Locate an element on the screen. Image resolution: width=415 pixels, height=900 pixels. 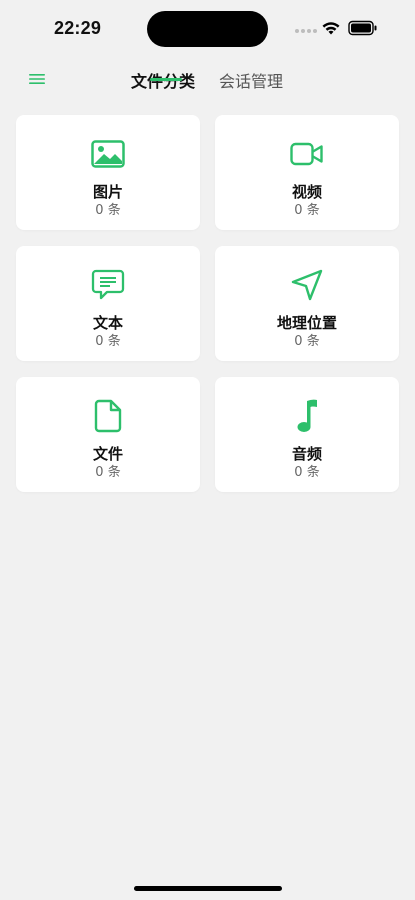
menu-button is located at coordinates (37, 79).